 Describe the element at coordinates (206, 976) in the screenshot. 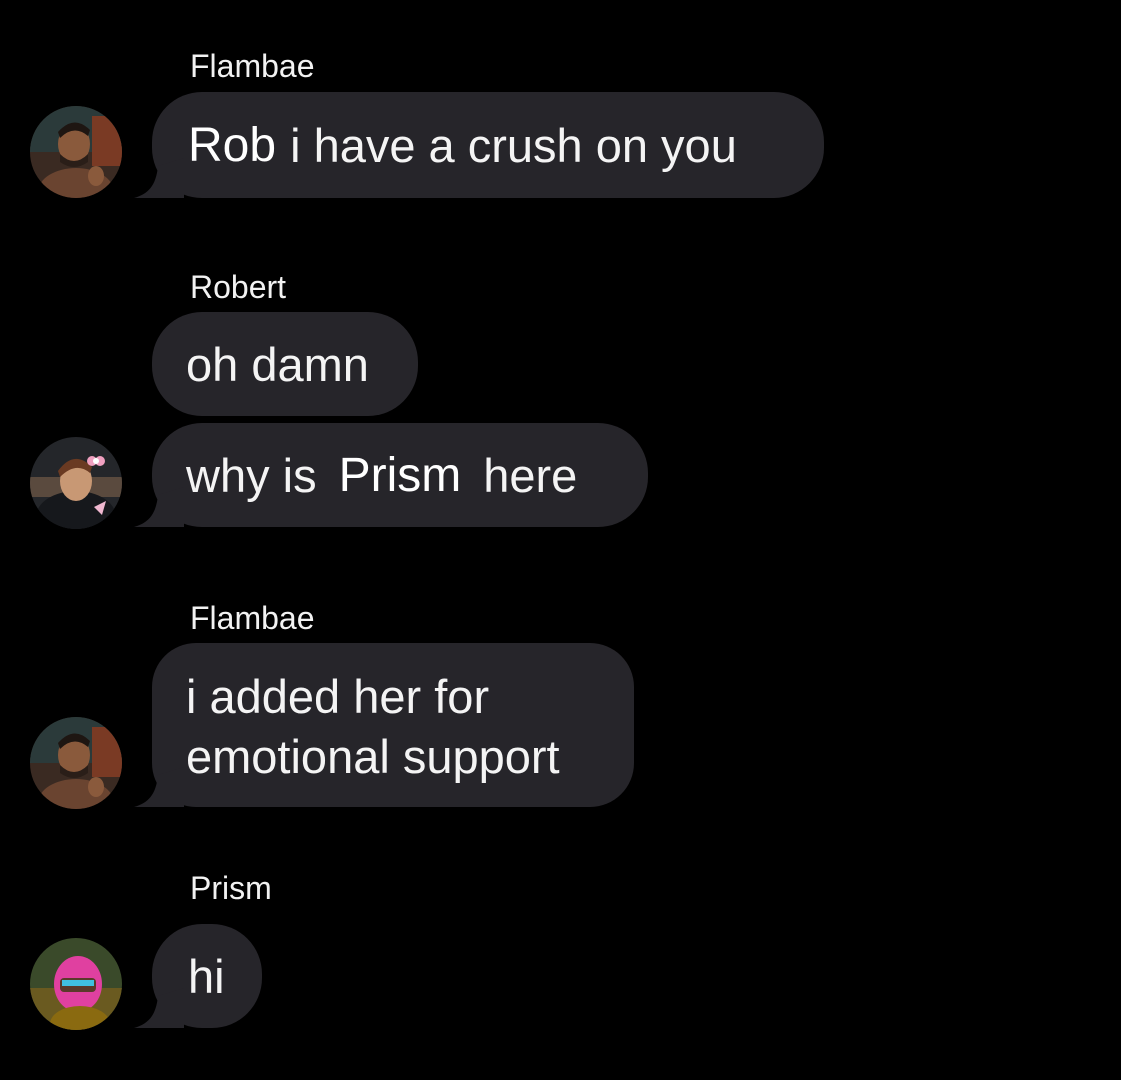

I see `message-text: hi` at that location.